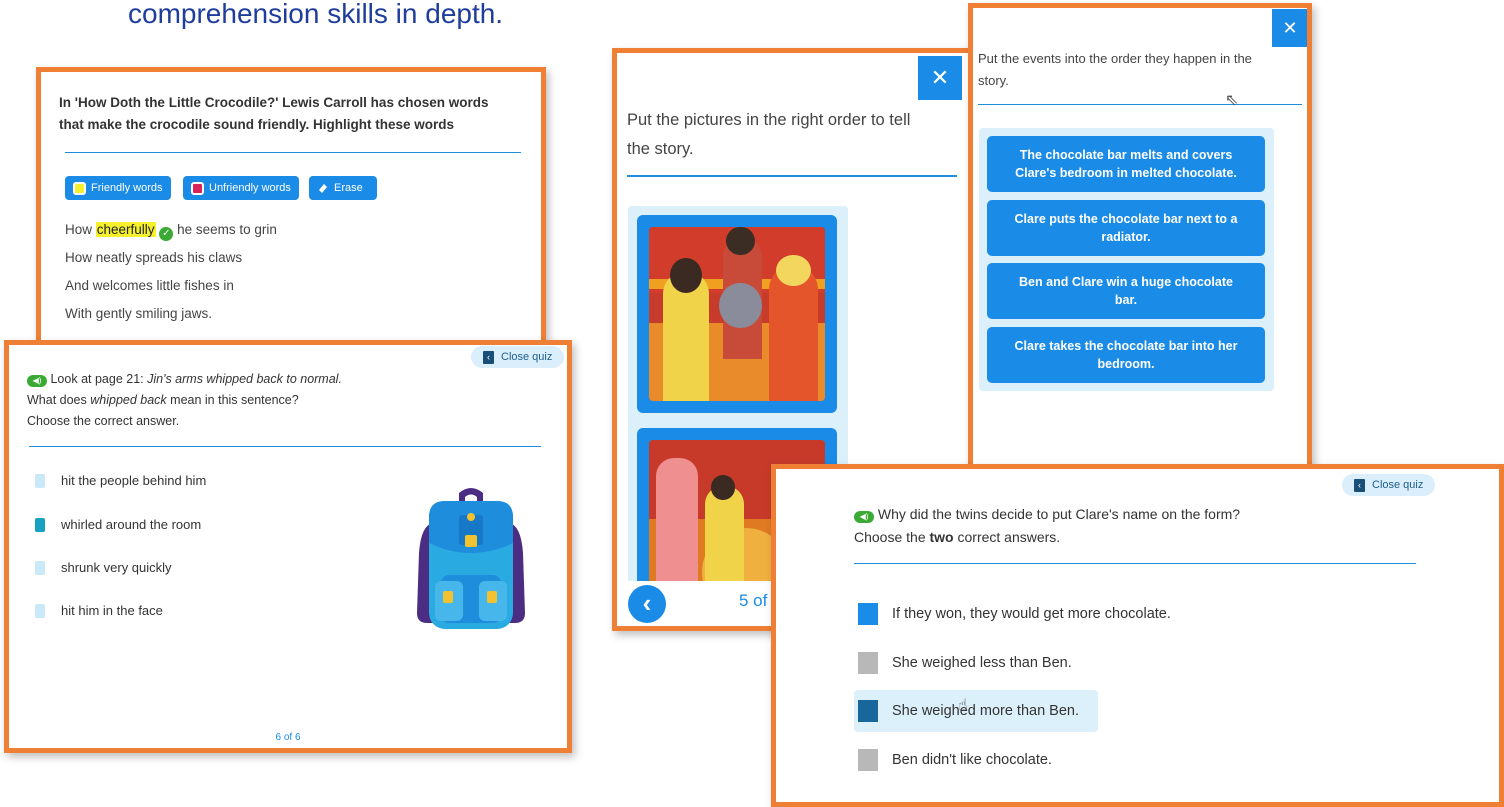  What do you see at coordinates (963, 705) in the screenshot?
I see `hand-pointer-icon: ☝` at bounding box center [963, 705].